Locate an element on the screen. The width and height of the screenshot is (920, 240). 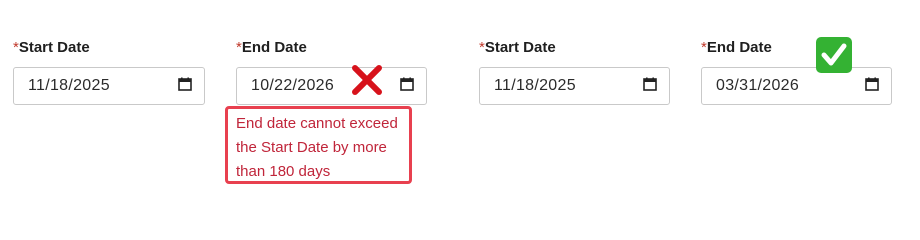
right-start-date-label: *Start Date is located at coordinates (517, 48).